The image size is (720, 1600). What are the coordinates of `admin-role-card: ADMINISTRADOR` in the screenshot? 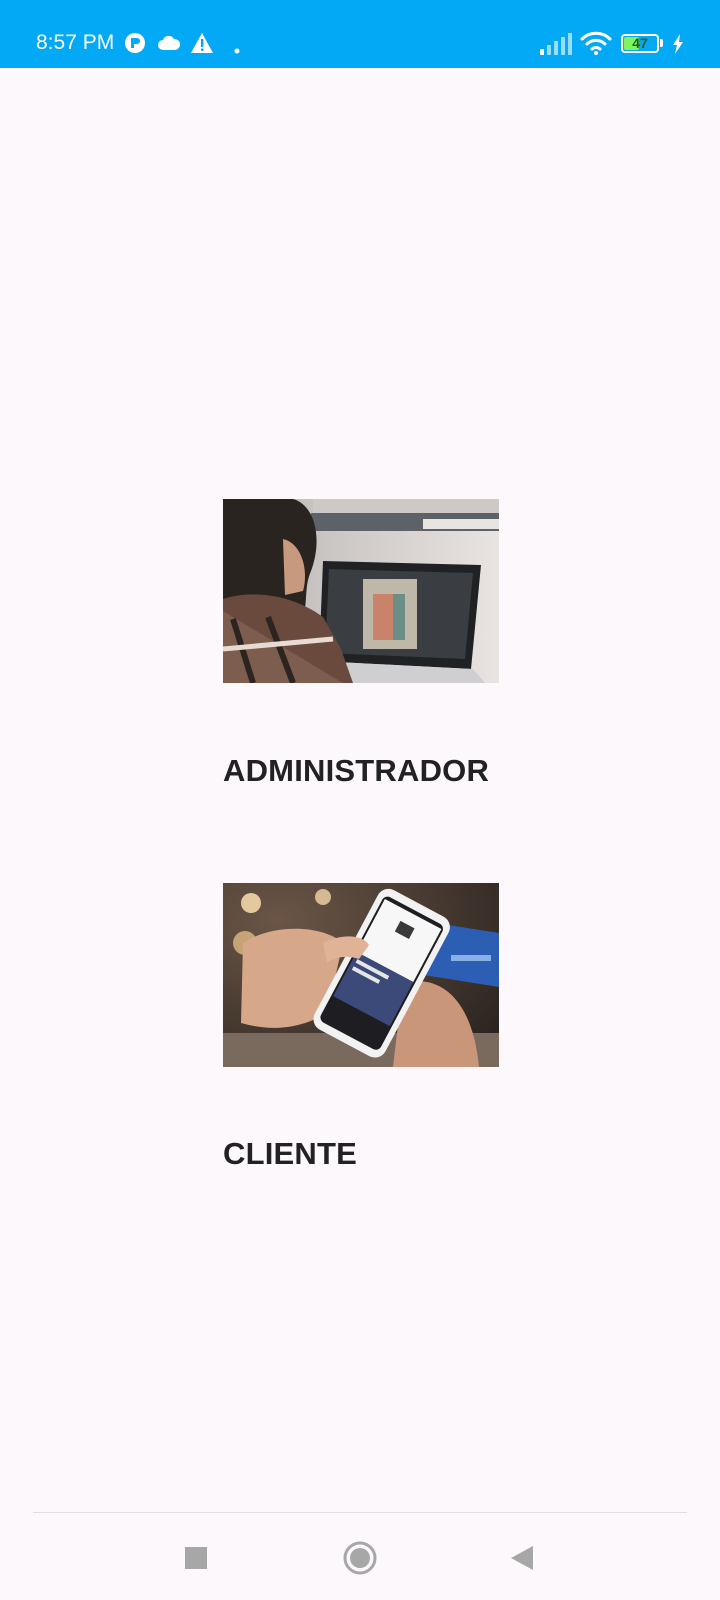 It's located at (361, 643).